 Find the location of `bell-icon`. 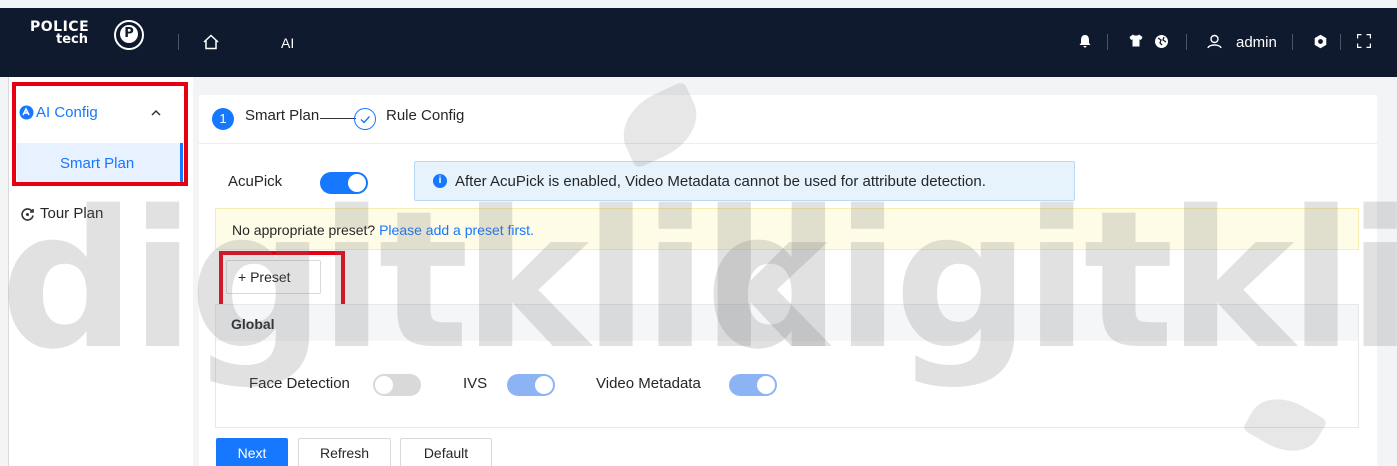

bell-icon is located at coordinates (1085, 42).